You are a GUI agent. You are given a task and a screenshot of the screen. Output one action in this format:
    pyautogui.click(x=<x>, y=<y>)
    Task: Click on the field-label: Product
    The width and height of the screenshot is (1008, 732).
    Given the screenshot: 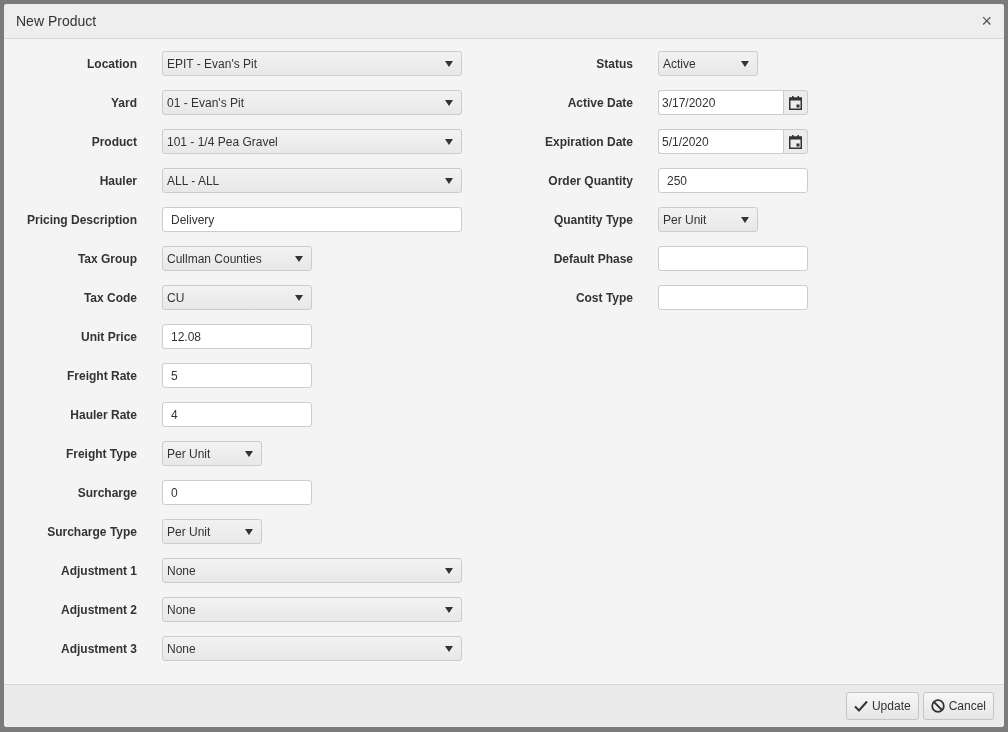 What is the action you would take?
    pyautogui.click(x=114, y=141)
    